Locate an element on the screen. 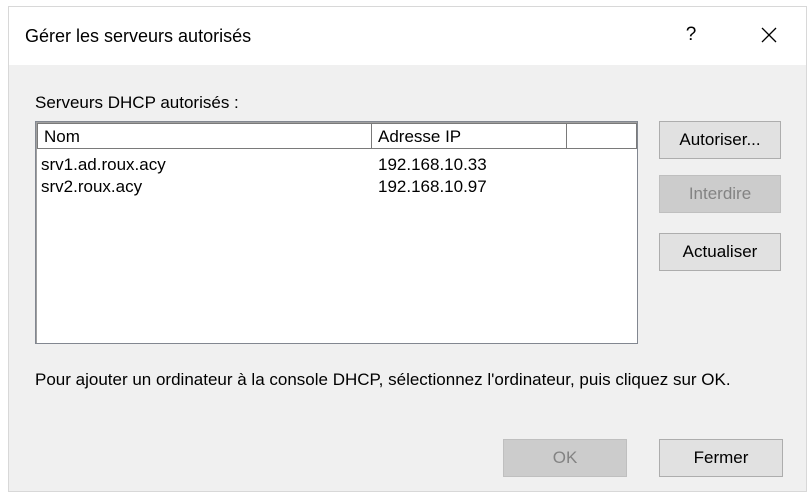  close-icon is located at coordinates (769, 35).